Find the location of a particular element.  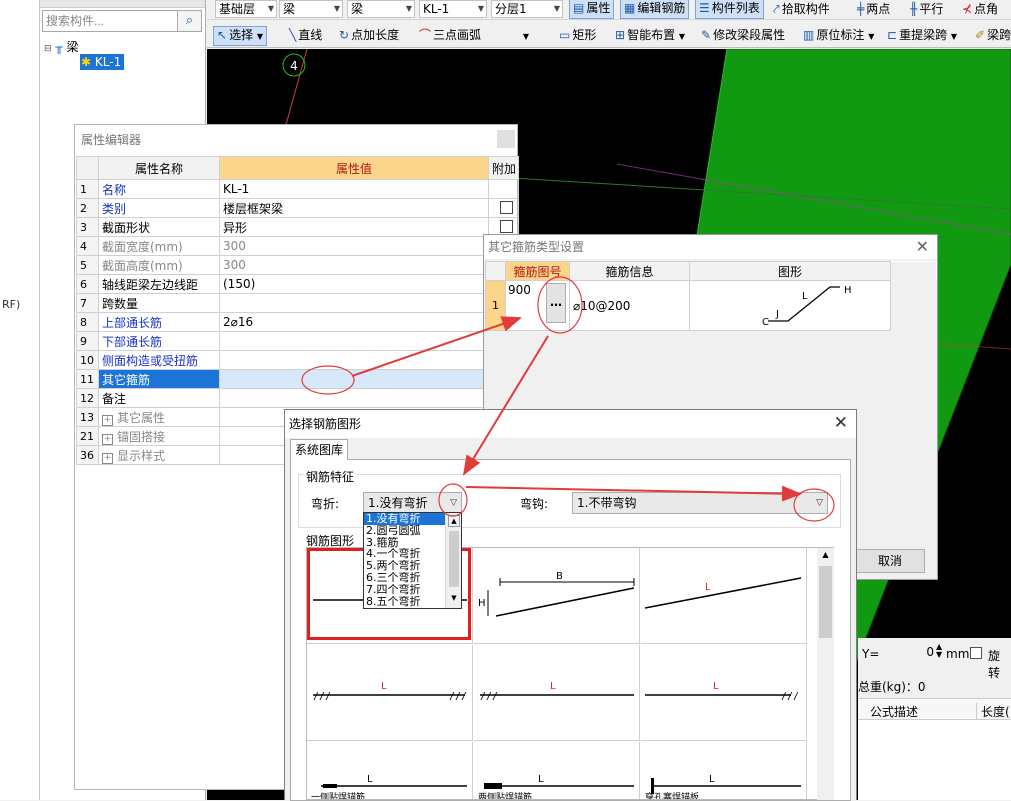

bend-select: 1.没有弯折 ▽ is located at coordinates (412, 503).